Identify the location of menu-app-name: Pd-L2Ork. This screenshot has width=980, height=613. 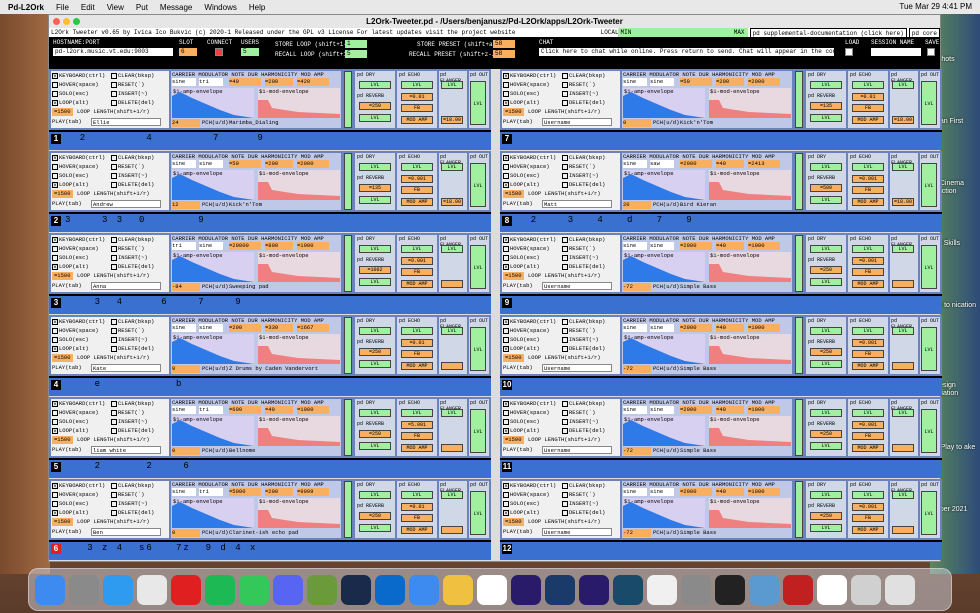
(26, 7).